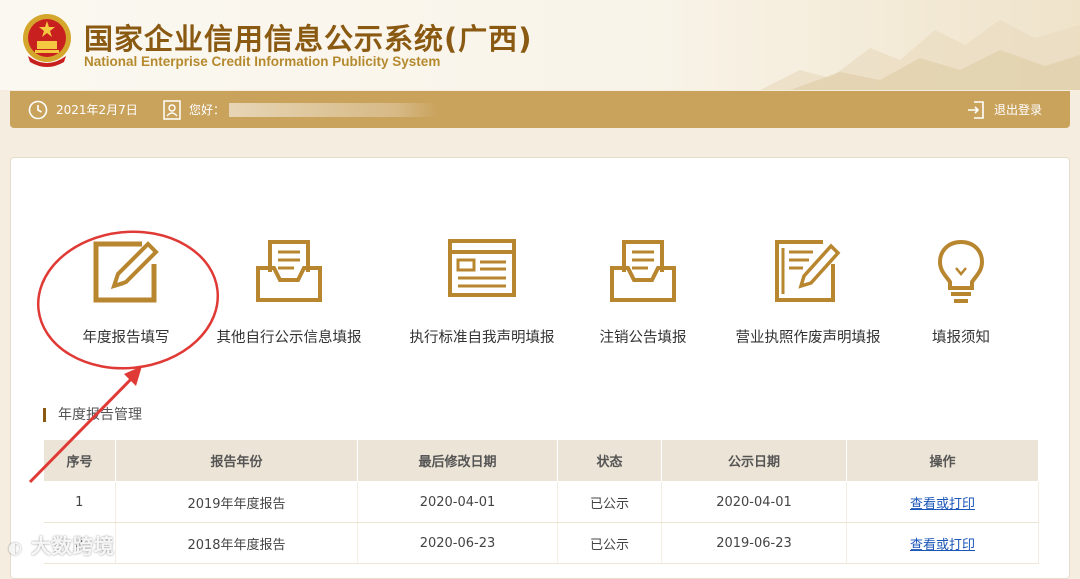 The height and width of the screenshot is (579, 1080). Describe the element at coordinates (172, 109) in the screenshot. I see `user-id-icon` at that location.